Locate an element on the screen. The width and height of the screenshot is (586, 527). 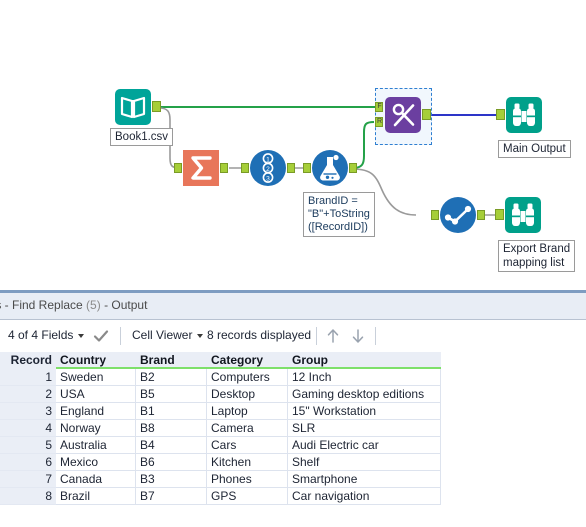
table-cell: B4 is located at coordinates (171, 445).